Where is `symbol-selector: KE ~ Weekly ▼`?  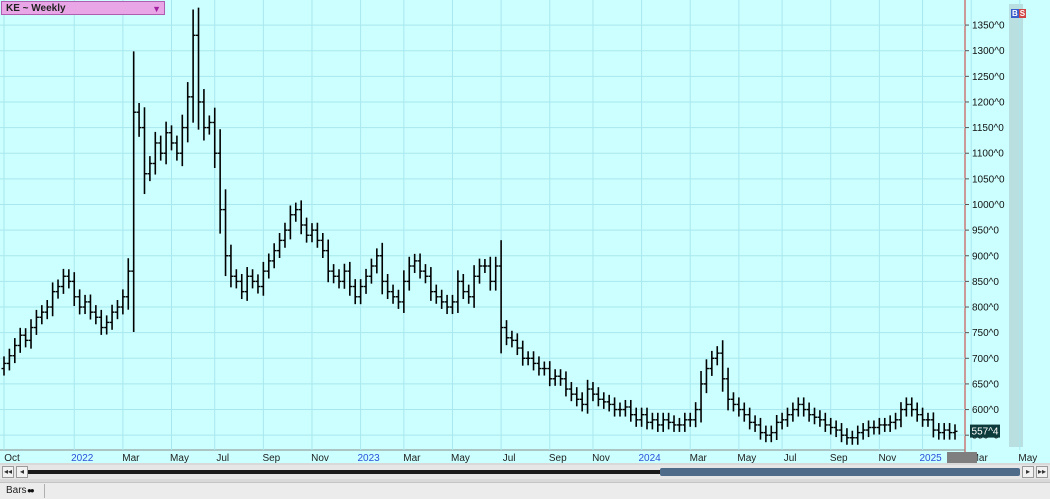
symbol-selector: KE ~ Weekly ▼ is located at coordinates (83, 8).